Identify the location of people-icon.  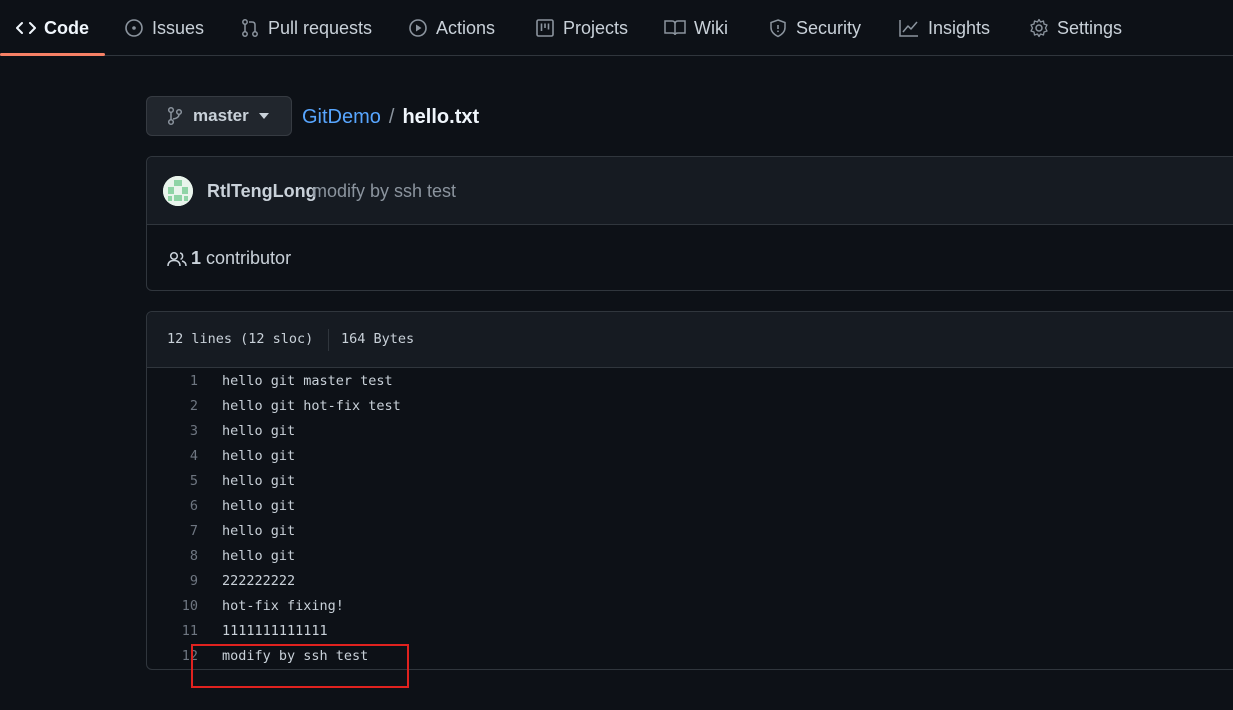
(177, 258).